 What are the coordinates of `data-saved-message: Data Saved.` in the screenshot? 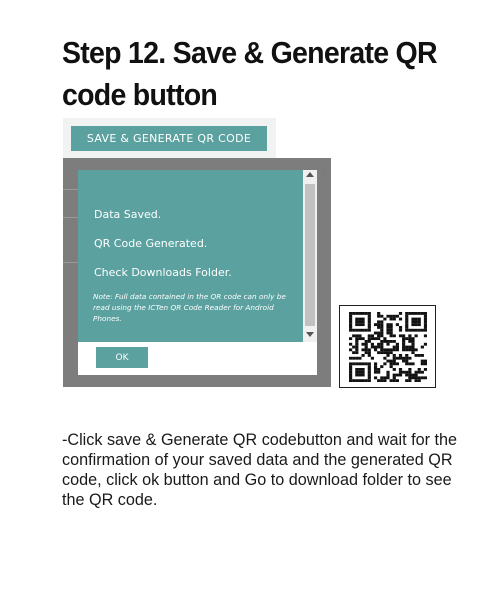 It's located at (128, 214).